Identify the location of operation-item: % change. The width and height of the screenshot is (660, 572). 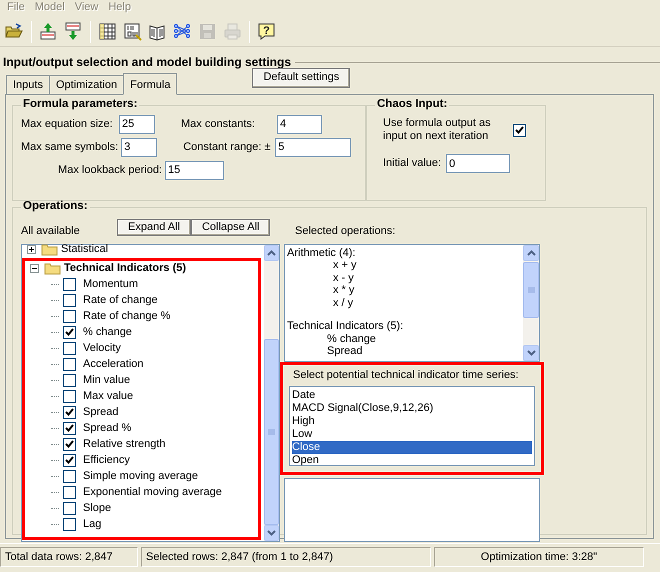
(351, 339).